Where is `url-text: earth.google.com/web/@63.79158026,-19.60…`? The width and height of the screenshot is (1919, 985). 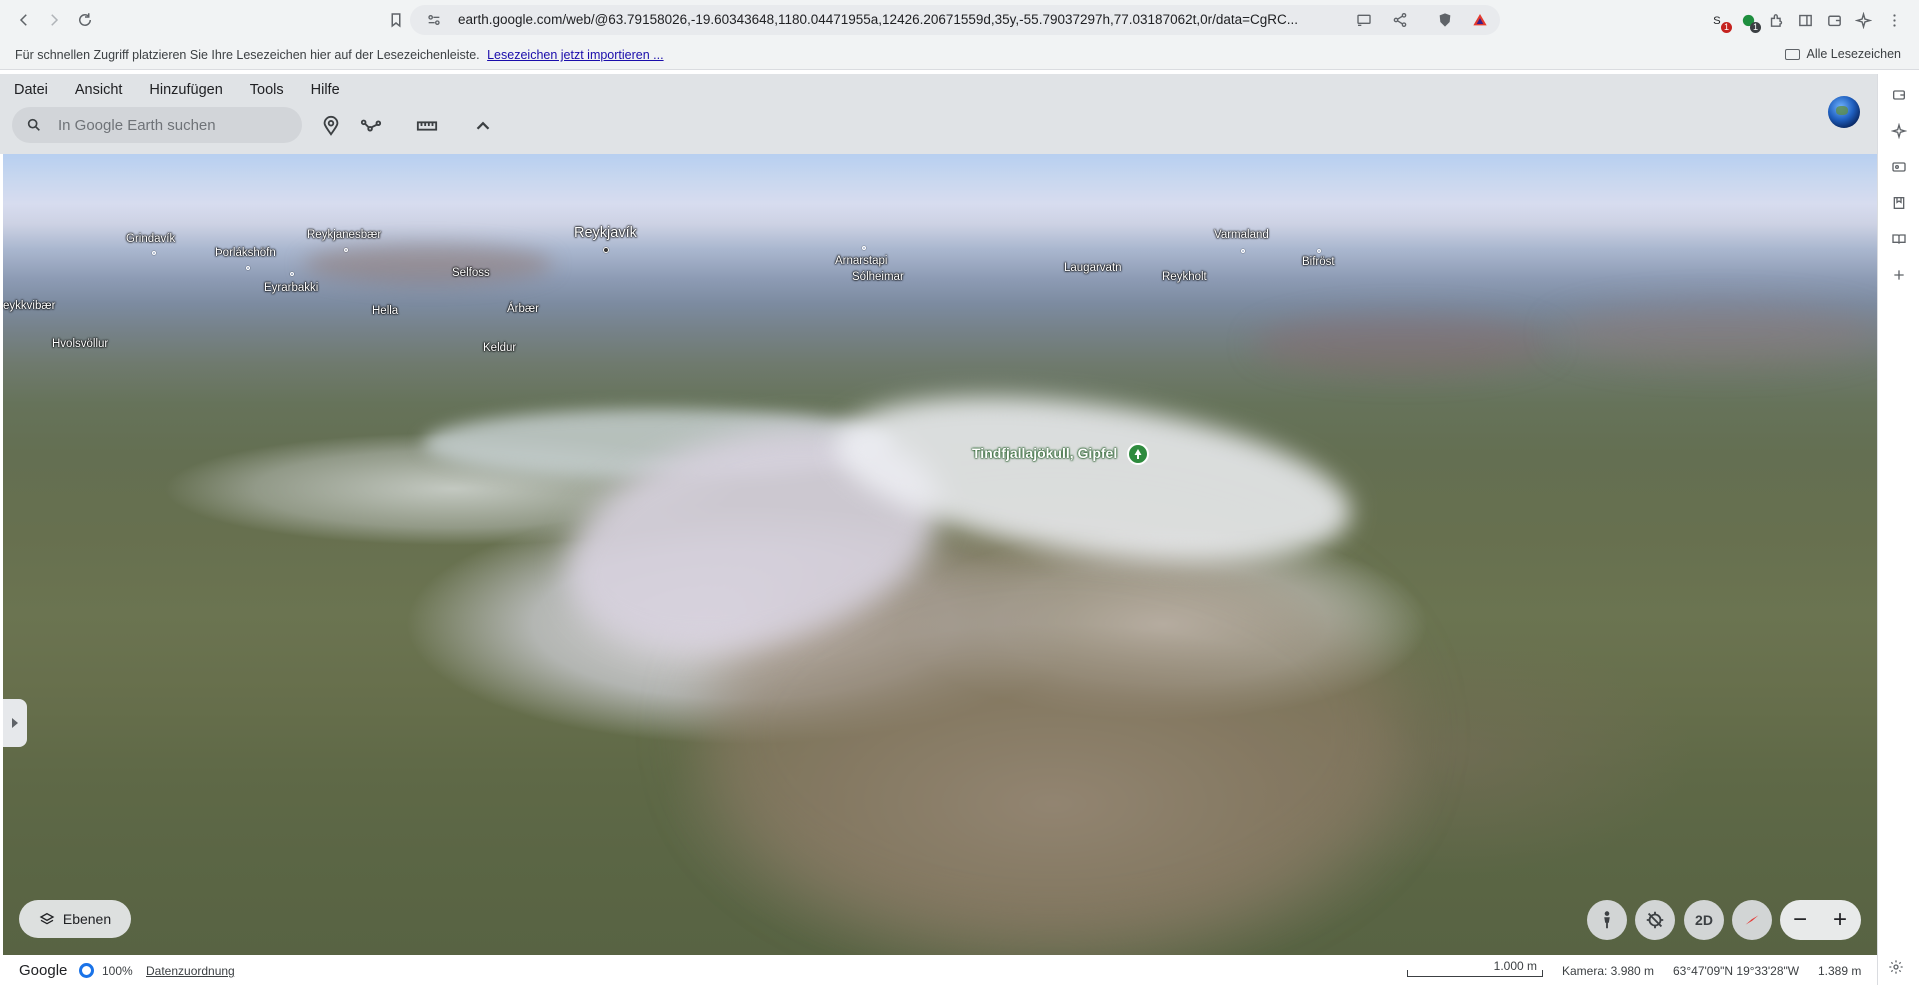 url-text: earth.google.com/web/@63.79158026,-19.60… is located at coordinates (908, 19).